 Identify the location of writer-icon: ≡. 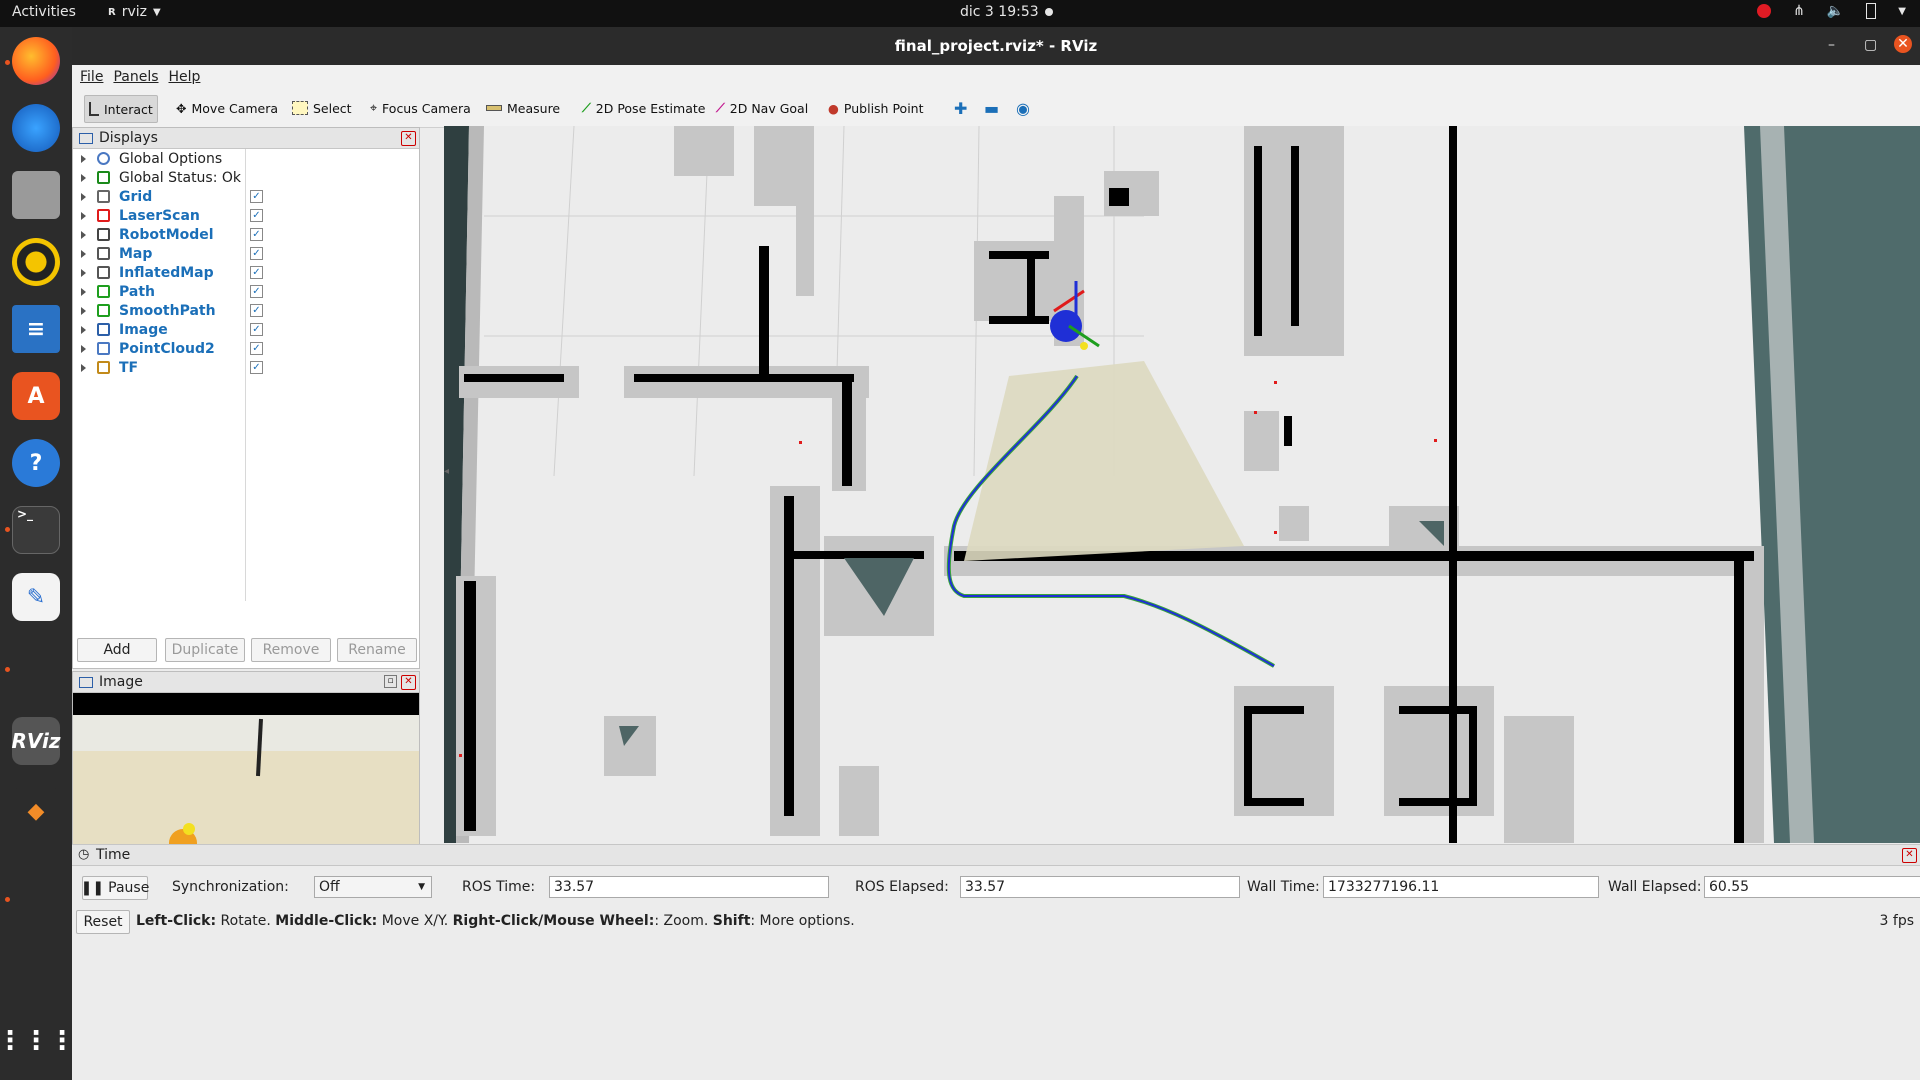
(36, 329).